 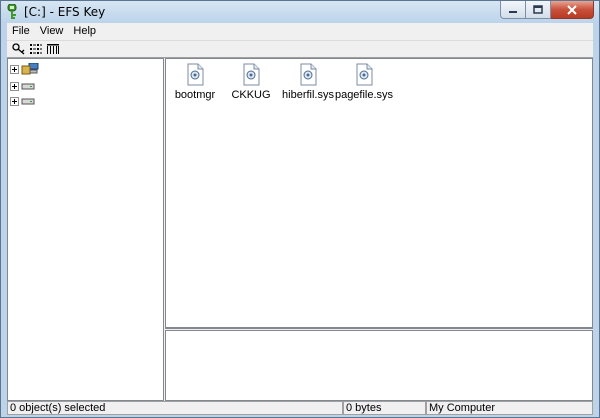 I want to click on maximize-icon, so click(x=538, y=9).